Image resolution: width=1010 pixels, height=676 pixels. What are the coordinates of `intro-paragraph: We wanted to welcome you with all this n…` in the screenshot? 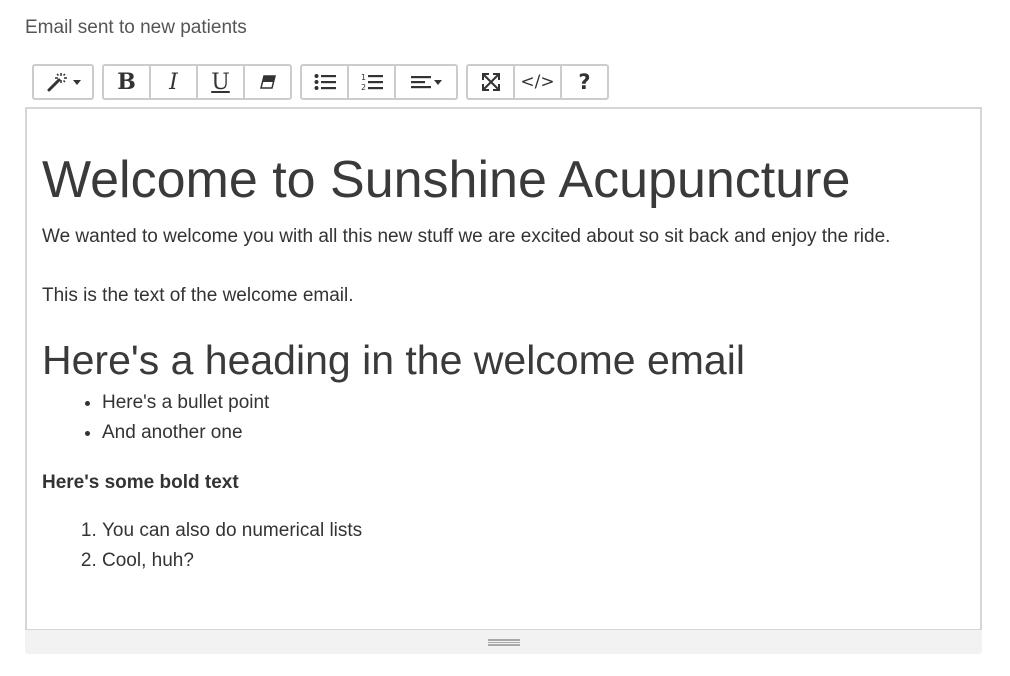 It's located at (466, 236).